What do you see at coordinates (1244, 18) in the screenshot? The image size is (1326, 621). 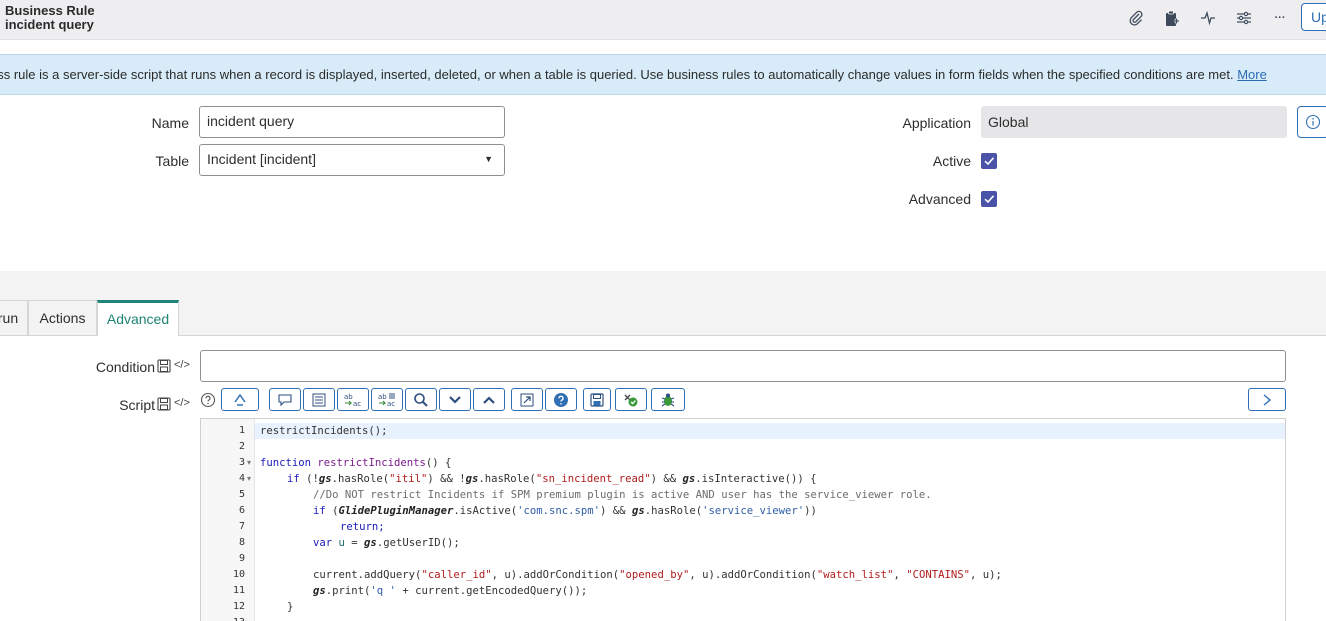 I see `sliders-icon` at bounding box center [1244, 18].